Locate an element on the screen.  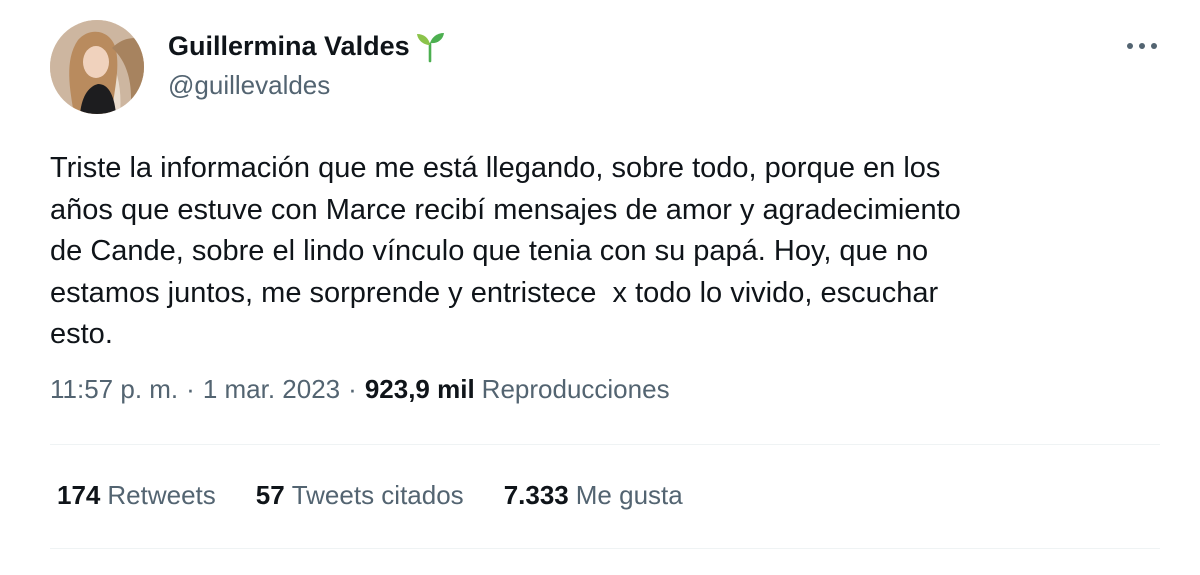
more-options-button is located at coordinates (1142, 46).